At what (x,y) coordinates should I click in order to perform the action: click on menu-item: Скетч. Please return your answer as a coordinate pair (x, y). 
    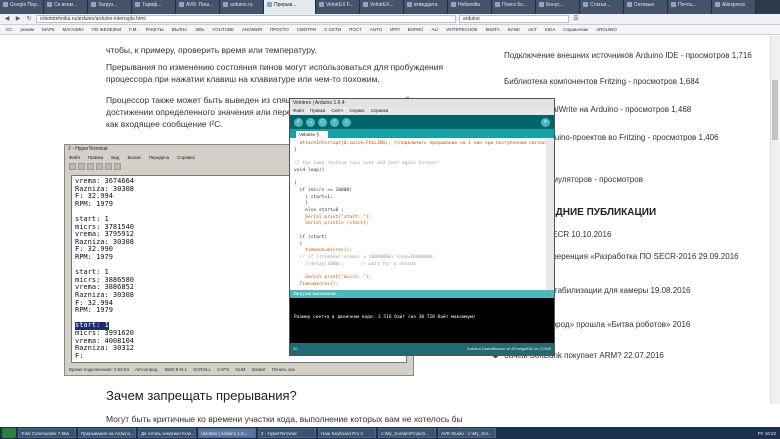
    Looking at the image, I should click on (337, 111).